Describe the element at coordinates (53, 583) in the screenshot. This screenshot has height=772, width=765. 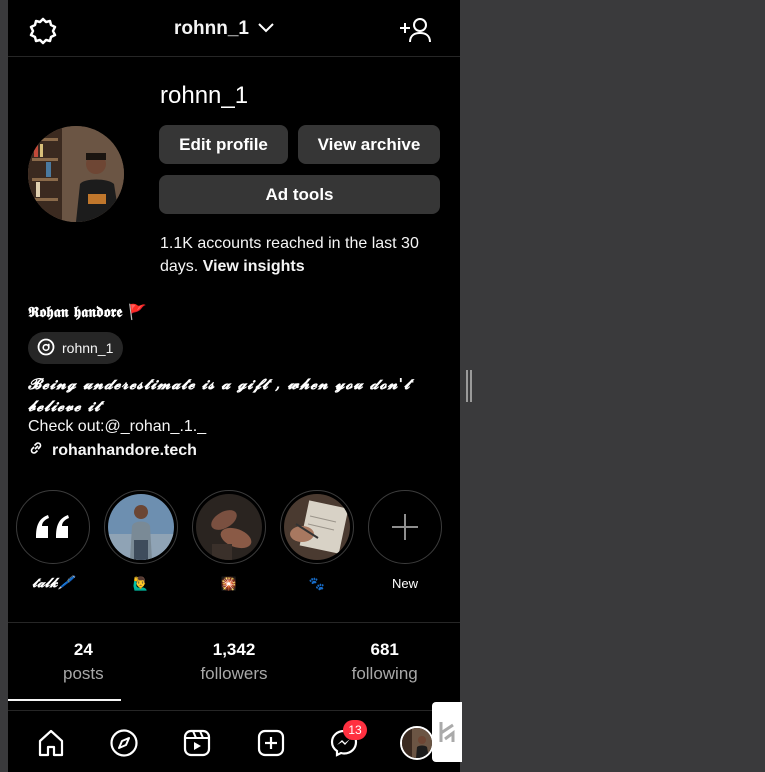
I see `highlight-label: 𝓽𝓪𝓵𝓴🖊️` at that location.